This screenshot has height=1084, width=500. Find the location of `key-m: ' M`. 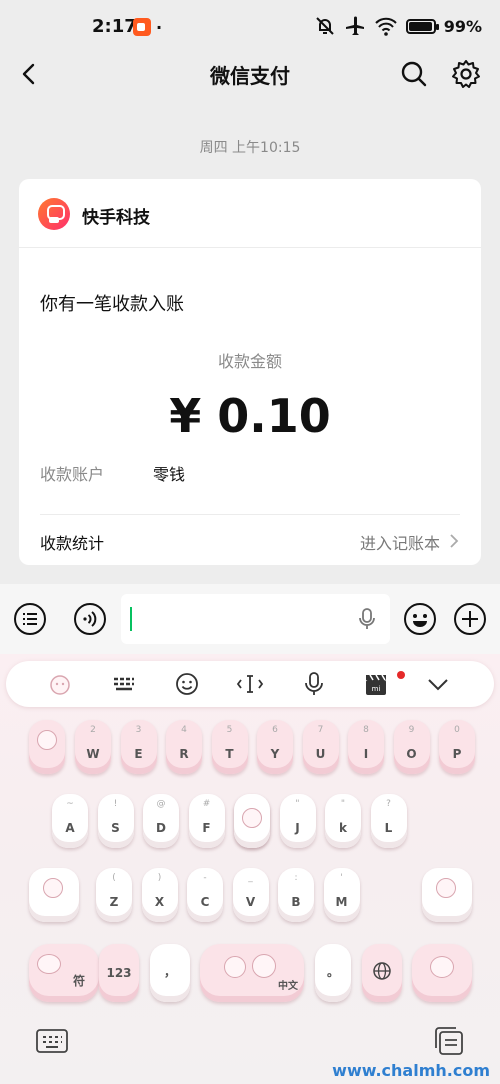

key-m: ' M is located at coordinates (341, 895).